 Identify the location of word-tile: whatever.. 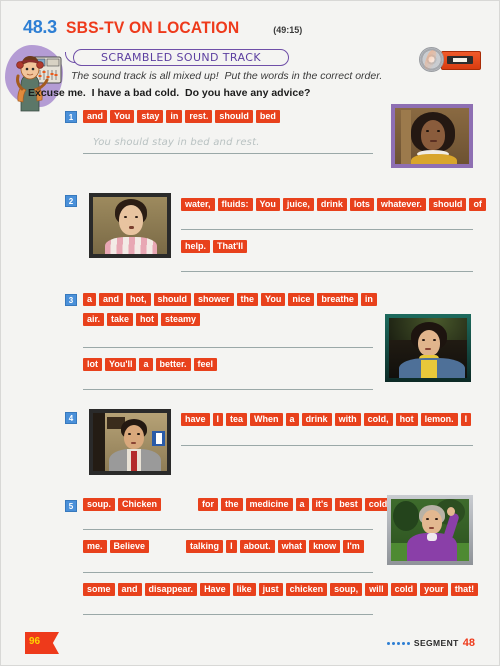
(401, 204).